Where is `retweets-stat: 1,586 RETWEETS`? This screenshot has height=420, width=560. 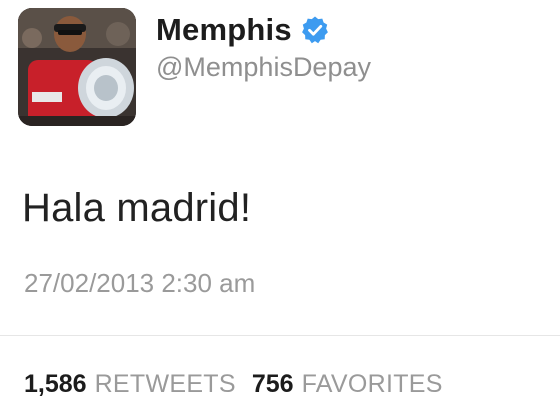
retweets-stat: 1,586 RETWEETS is located at coordinates (130, 384).